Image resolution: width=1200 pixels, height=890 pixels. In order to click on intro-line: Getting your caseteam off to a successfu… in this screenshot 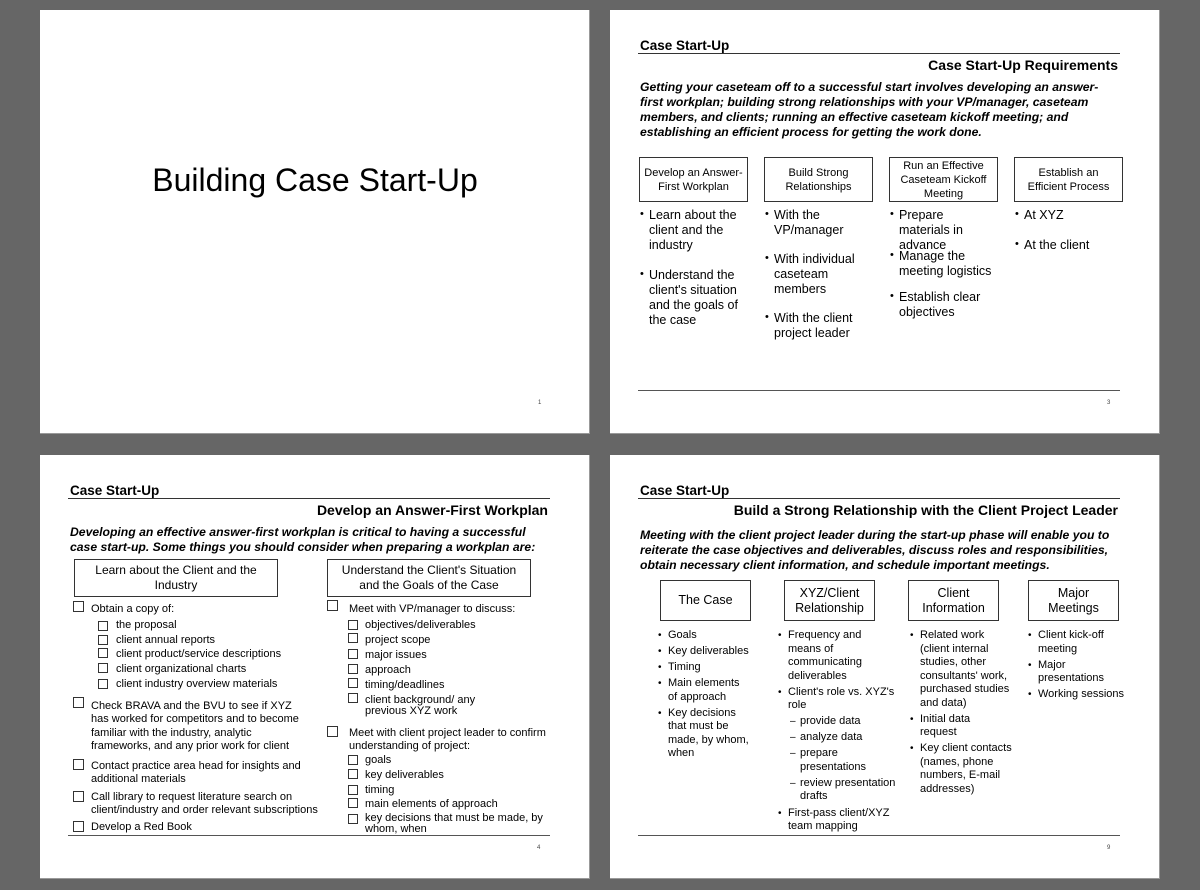, I will do `click(869, 87)`.